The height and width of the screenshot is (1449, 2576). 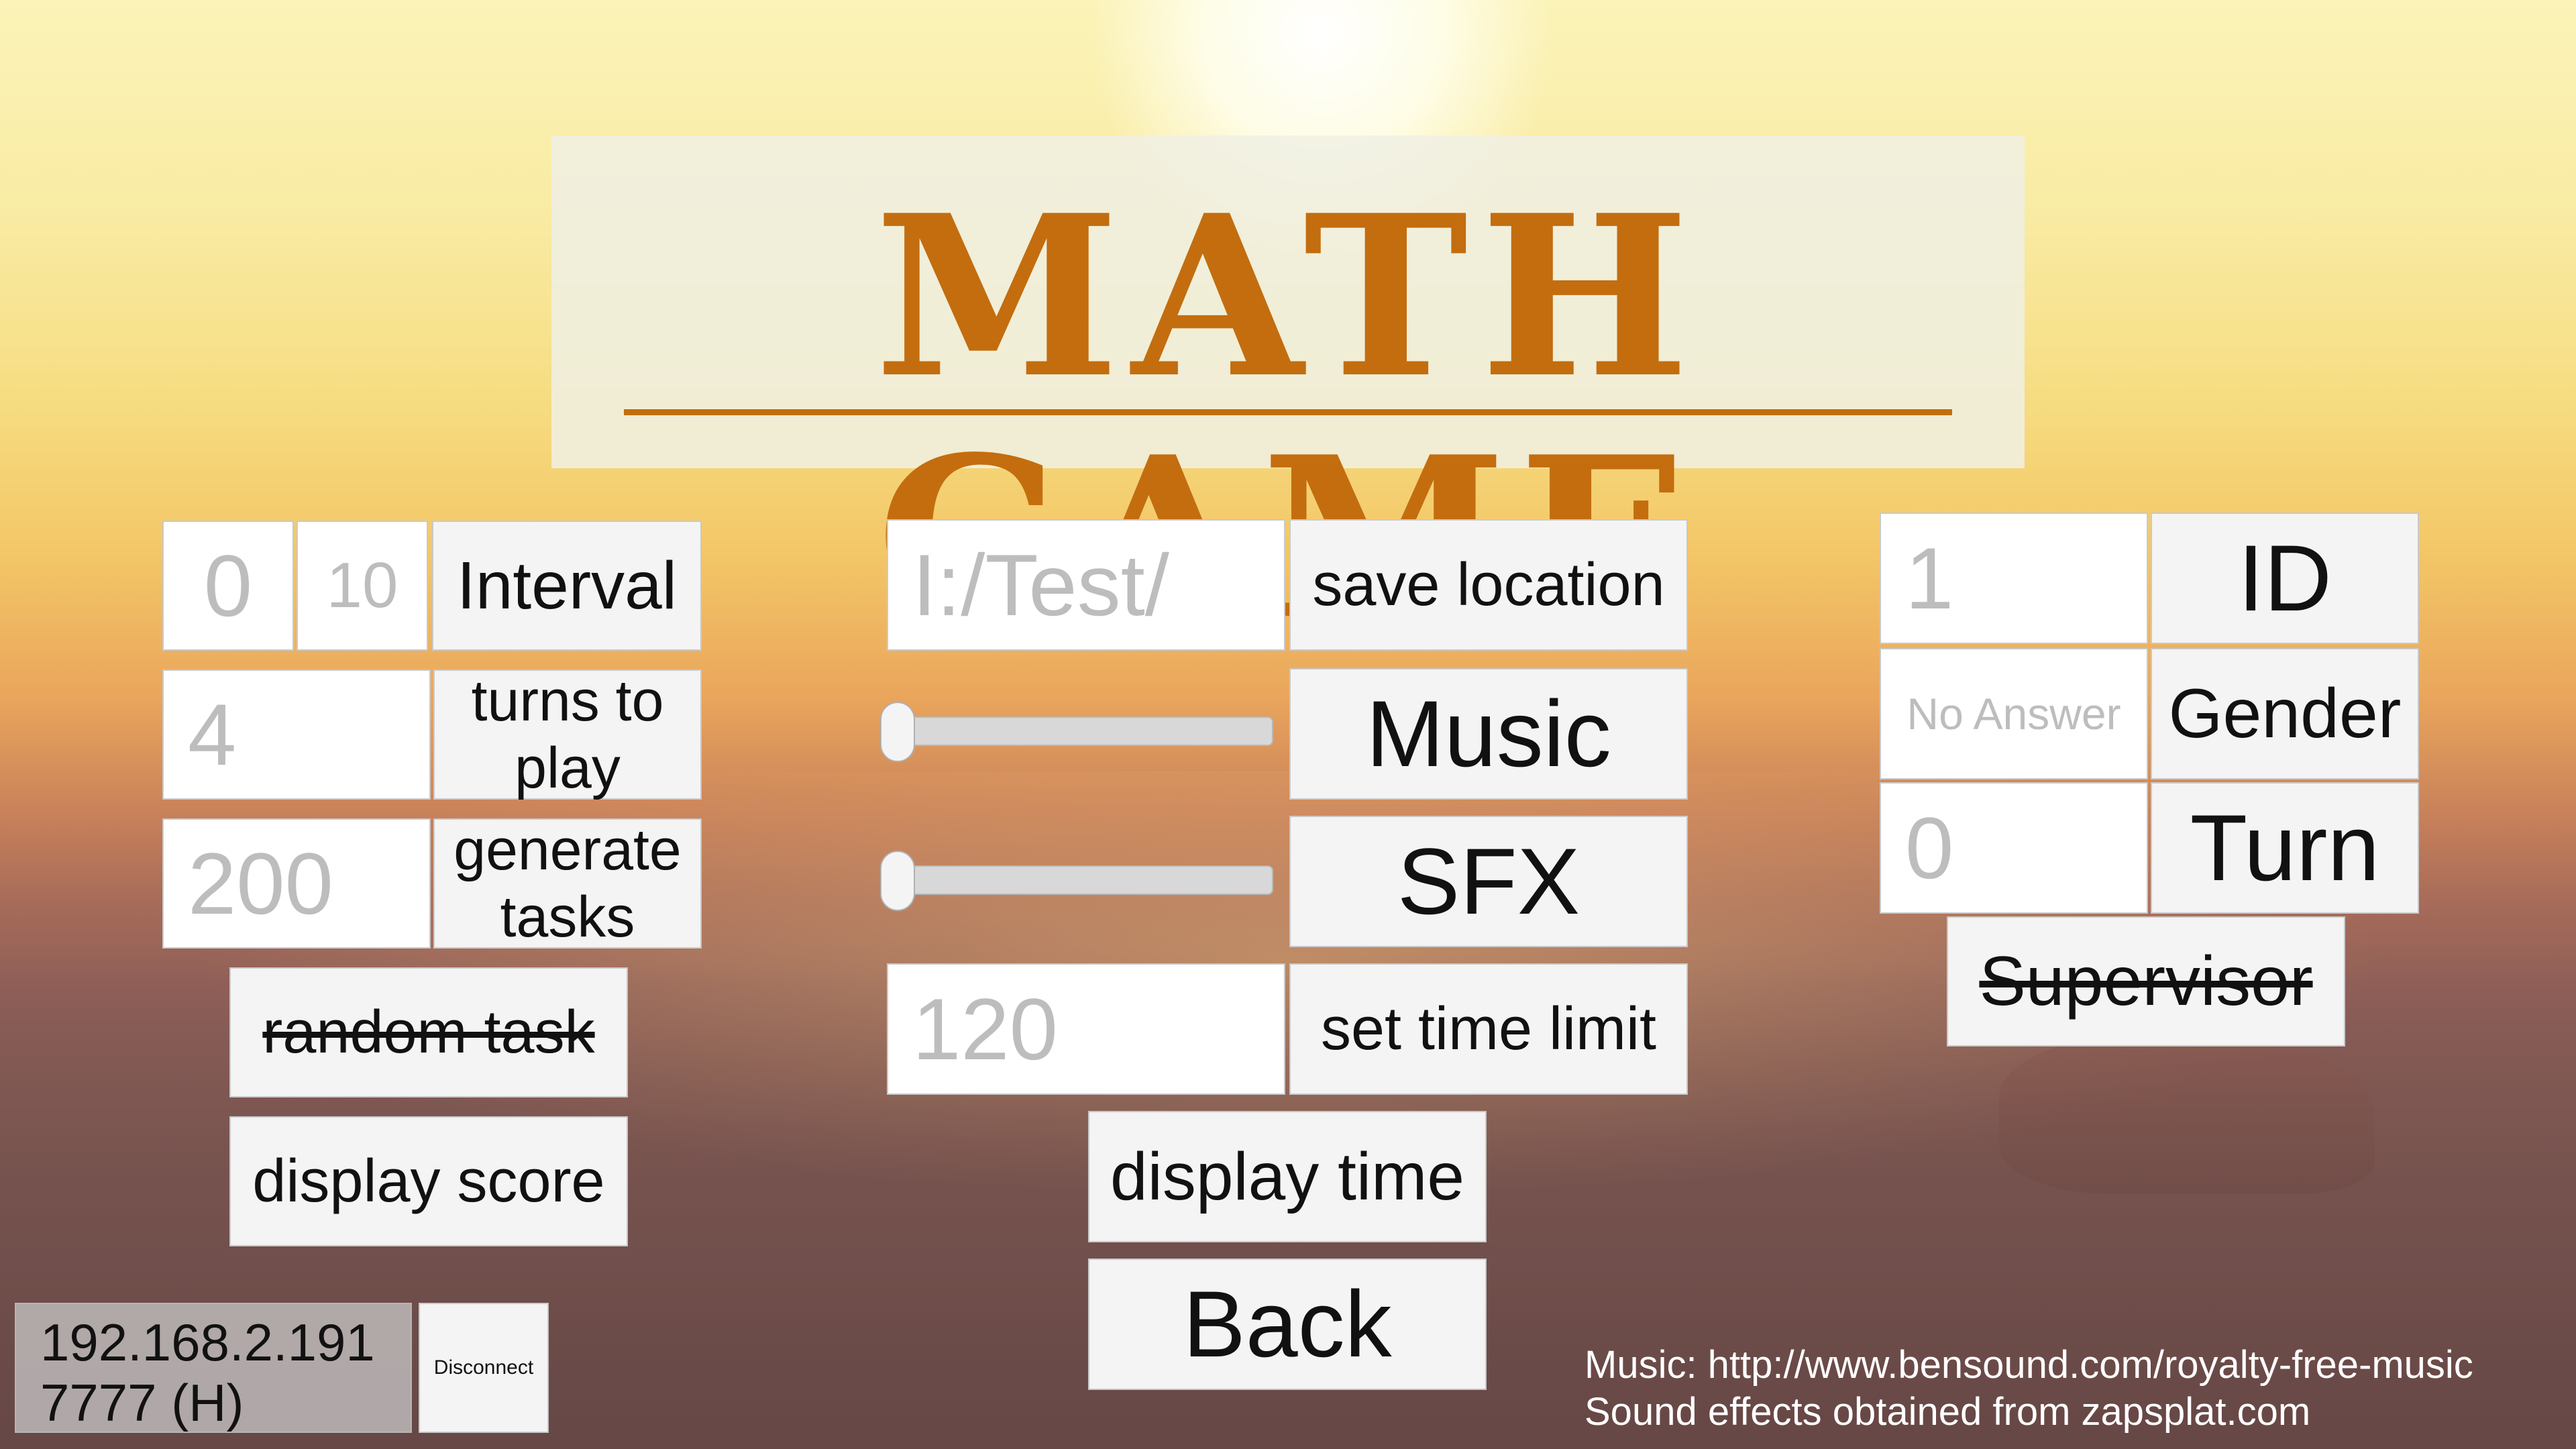 What do you see at coordinates (2014, 578) in the screenshot?
I see `id-input: 1` at bounding box center [2014, 578].